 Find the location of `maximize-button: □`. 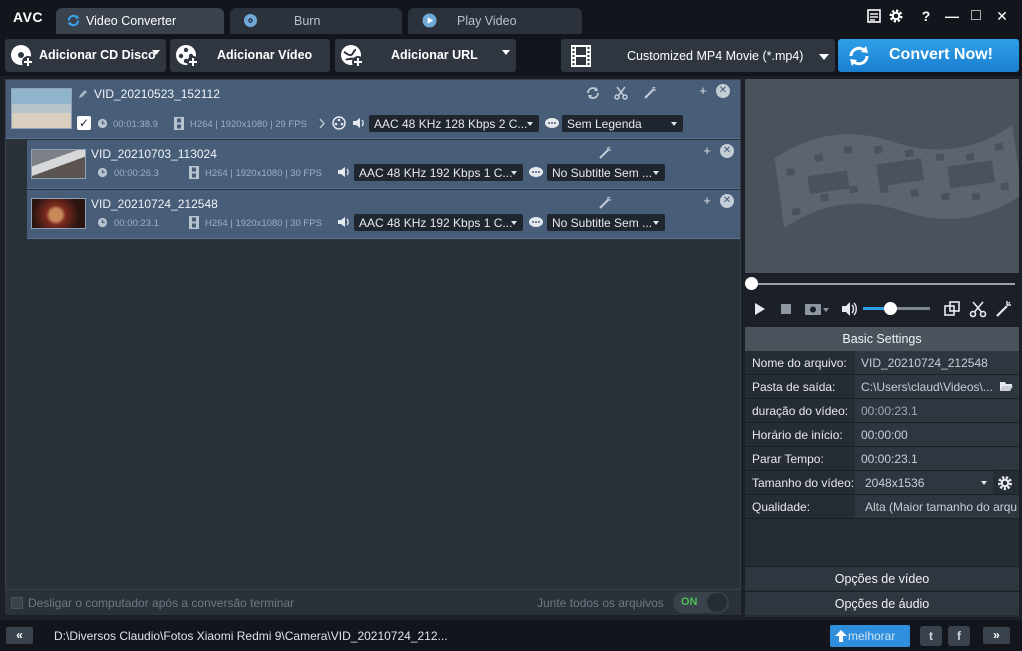

maximize-button: □ is located at coordinates (976, 16).